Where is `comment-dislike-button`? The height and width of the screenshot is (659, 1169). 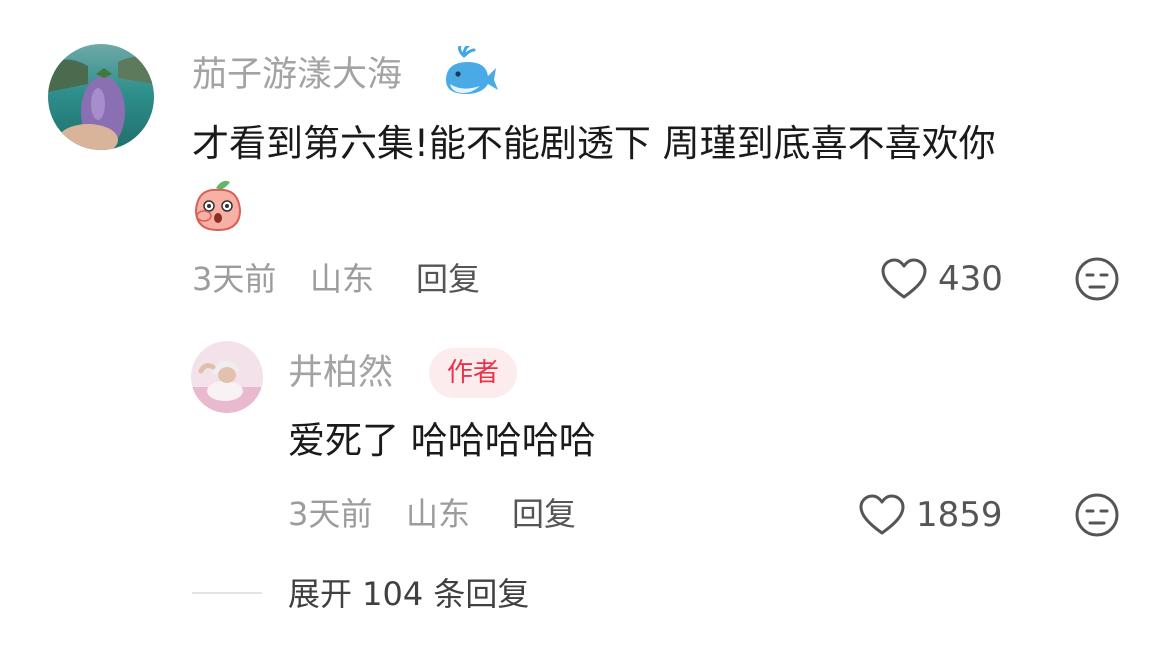 comment-dislike-button is located at coordinates (1097, 279).